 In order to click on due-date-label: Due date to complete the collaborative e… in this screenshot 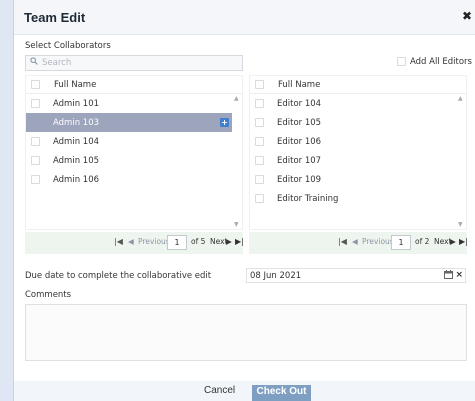, I will do `click(118, 276)`.